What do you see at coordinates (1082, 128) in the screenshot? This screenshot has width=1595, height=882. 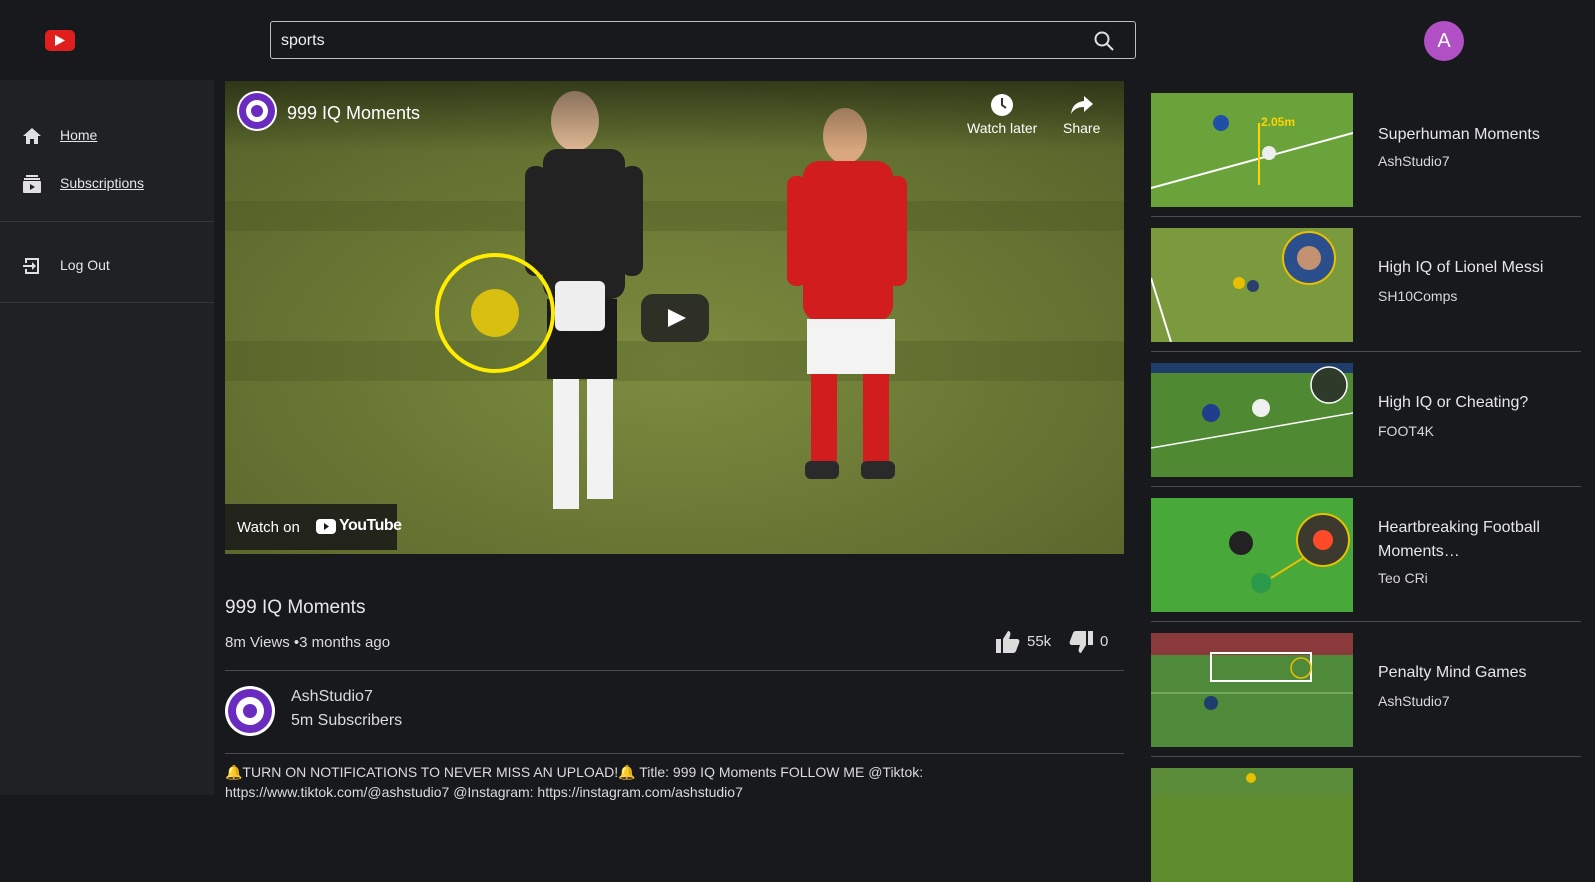 I see `share-label: Share` at bounding box center [1082, 128].